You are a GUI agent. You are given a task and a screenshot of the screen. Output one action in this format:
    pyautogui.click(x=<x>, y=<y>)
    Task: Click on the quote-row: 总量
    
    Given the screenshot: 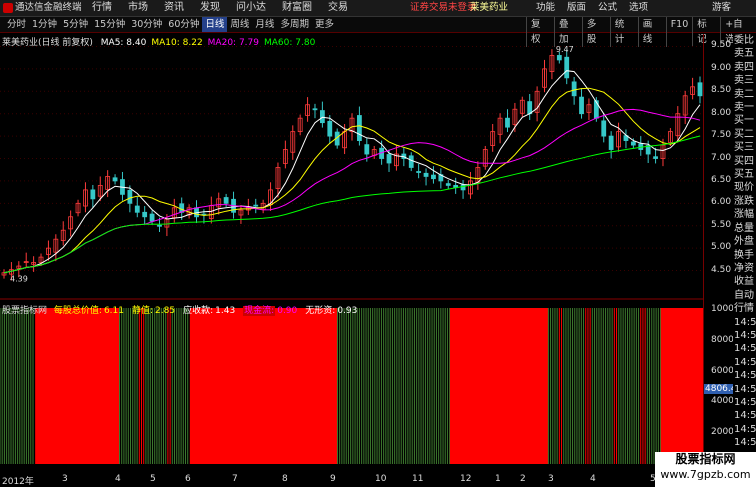 What is the action you would take?
    pyautogui.click(x=744, y=228)
    